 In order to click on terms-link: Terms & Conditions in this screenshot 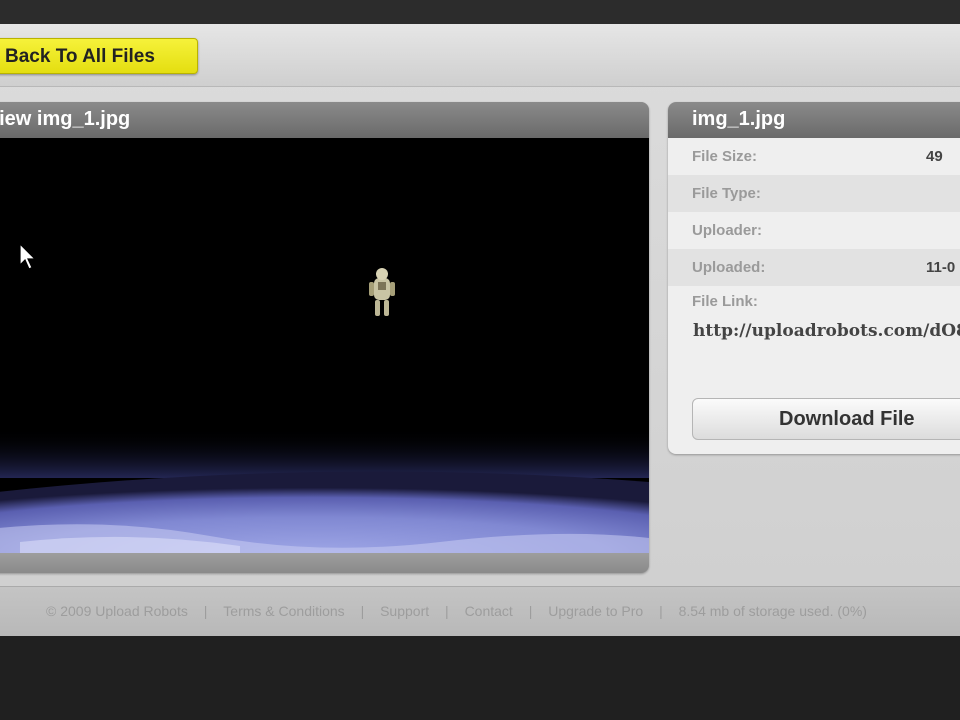, I will do `click(283, 611)`.